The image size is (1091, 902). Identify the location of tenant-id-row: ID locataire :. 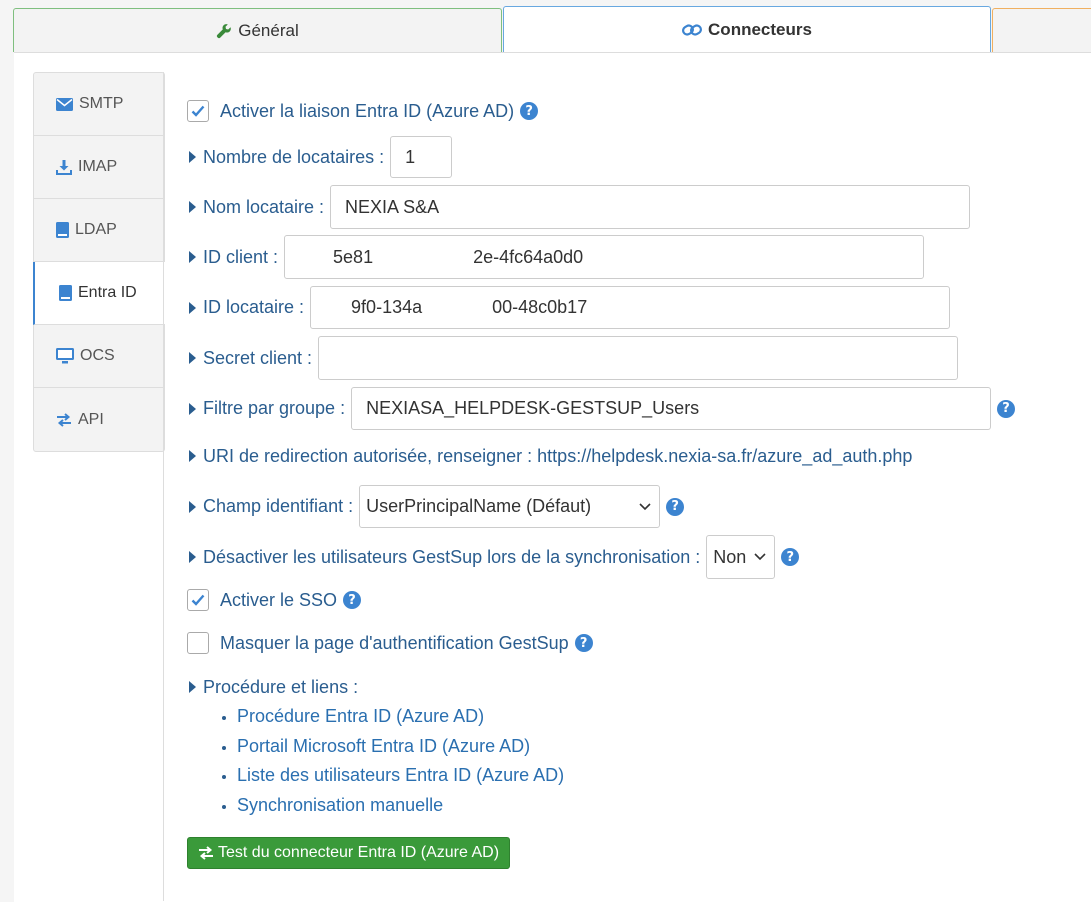
(569, 307).